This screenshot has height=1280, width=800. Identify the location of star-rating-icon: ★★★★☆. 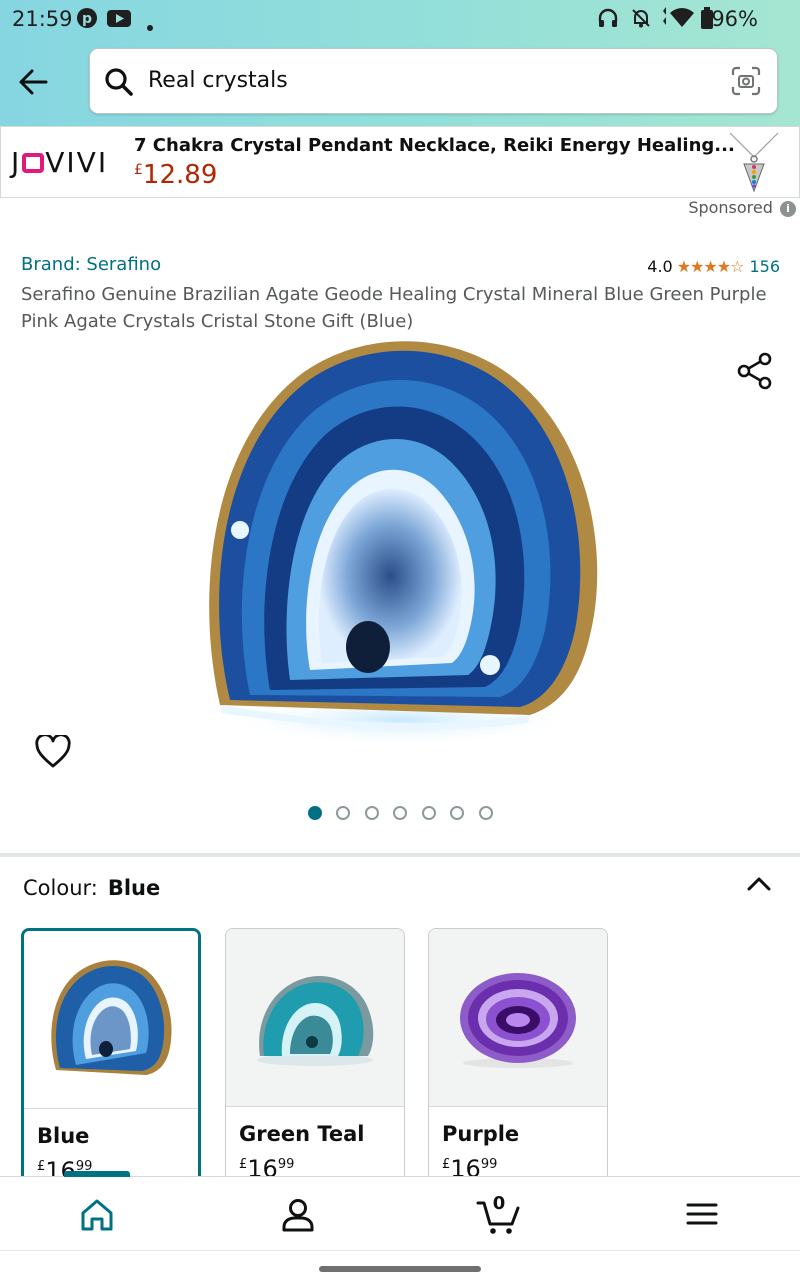
(710, 266).